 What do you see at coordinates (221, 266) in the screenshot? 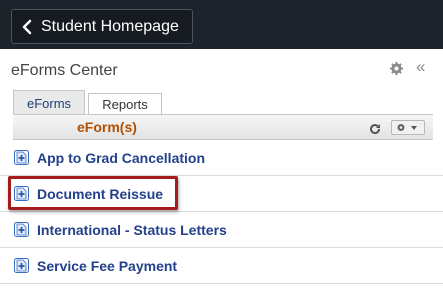
I see `list-item: Service Fee Payment` at bounding box center [221, 266].